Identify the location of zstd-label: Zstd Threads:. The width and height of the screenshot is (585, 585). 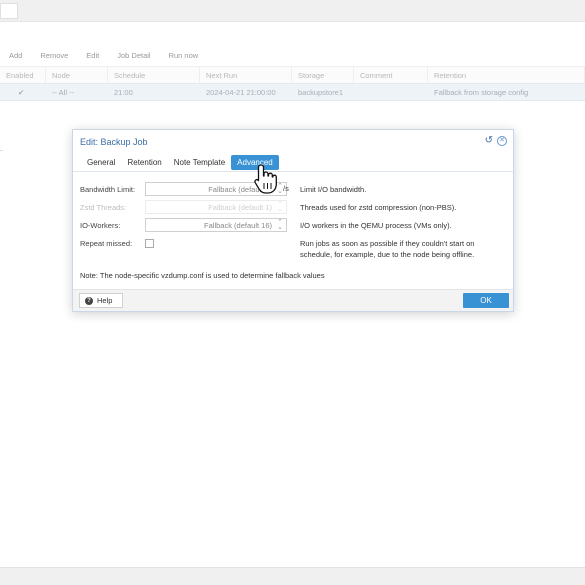
(103, 207).